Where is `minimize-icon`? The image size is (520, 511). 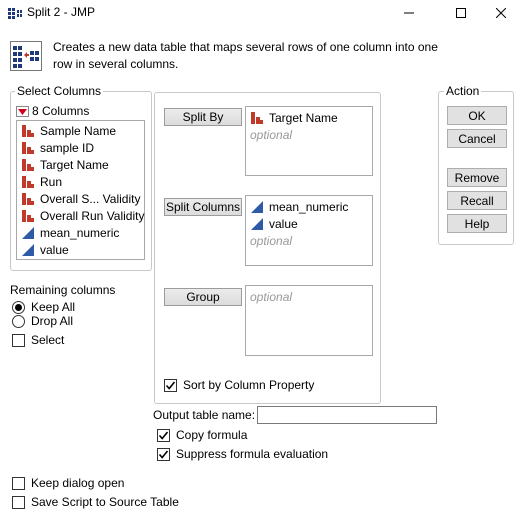
minimize-icon is located at coordinates (409, 13).